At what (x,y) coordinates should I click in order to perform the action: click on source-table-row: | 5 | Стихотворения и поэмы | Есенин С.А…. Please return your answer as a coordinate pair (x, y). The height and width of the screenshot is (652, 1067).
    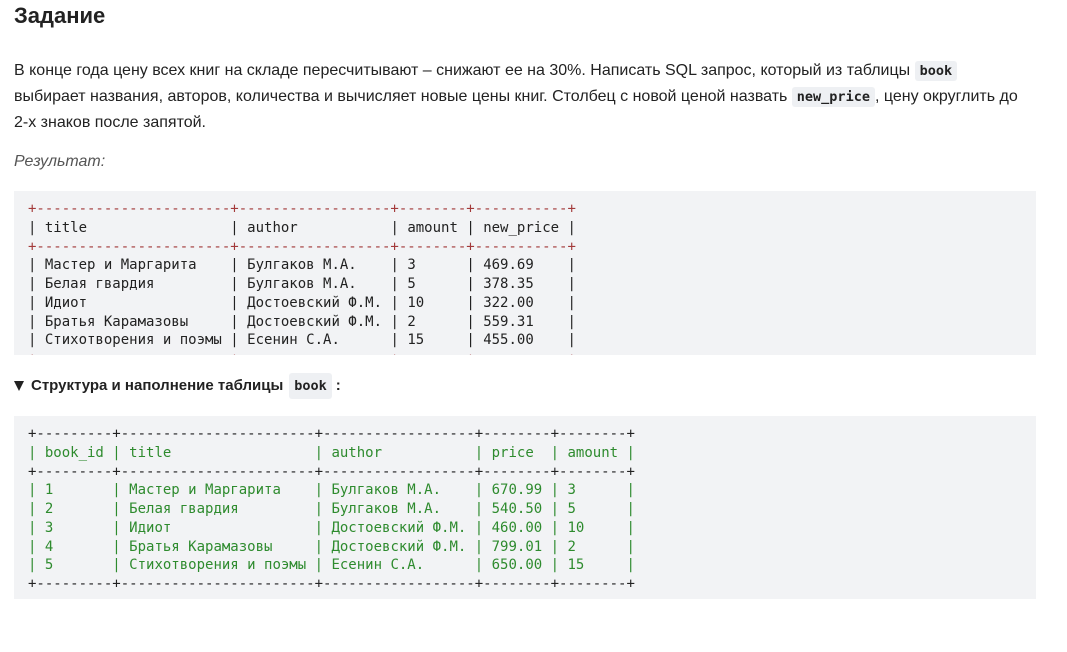
    Looking at the image, I should click on (331, 565).